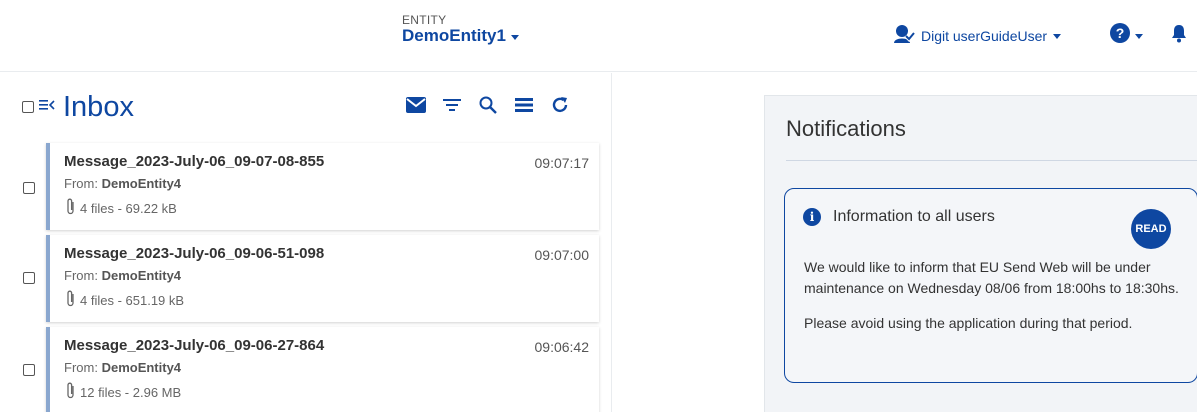 The height and width of the screenshot is (412, 1197). I want to click on inbox-toolbar, so click(488, 105).